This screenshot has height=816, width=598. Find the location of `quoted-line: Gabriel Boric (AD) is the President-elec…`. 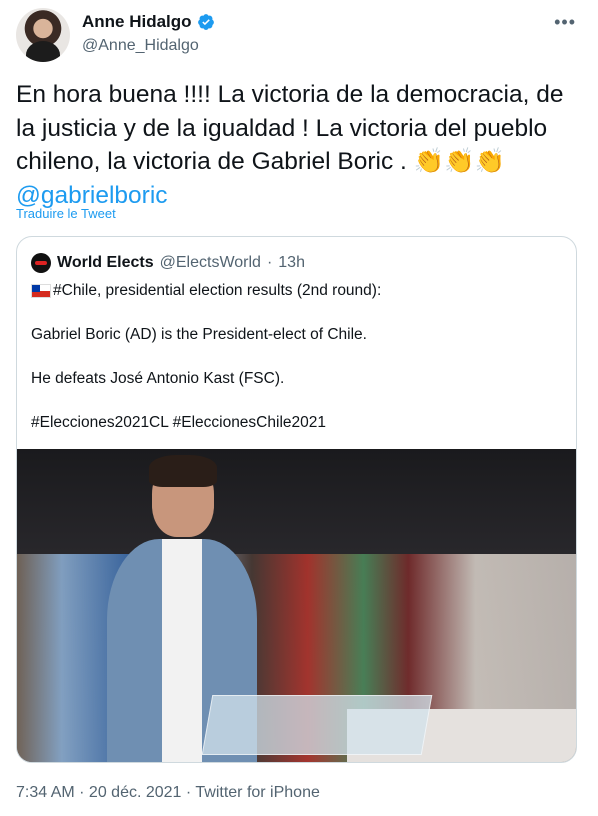

quoted-line: Gabriel Boric (AD) is the President-elec… is located at coordinates (199, 334).